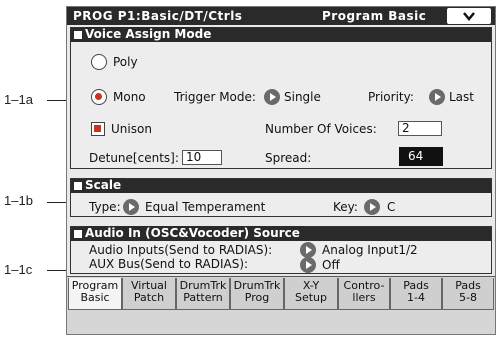  Describe the element at coordinates (391, 207) in the screenshot. I see `scale-key-value: C` at that location.